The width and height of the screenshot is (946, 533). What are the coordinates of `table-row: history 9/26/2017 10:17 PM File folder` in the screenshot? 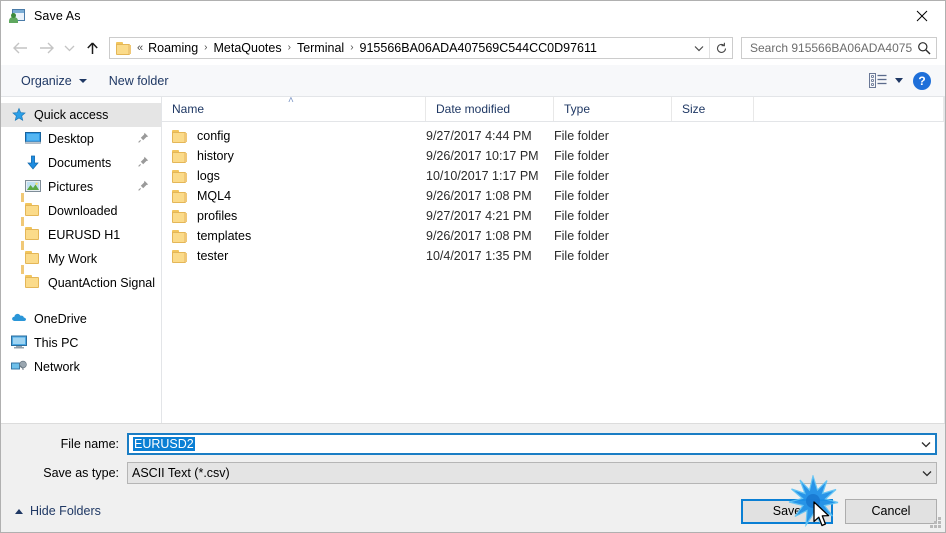 It's located at (553, 156).